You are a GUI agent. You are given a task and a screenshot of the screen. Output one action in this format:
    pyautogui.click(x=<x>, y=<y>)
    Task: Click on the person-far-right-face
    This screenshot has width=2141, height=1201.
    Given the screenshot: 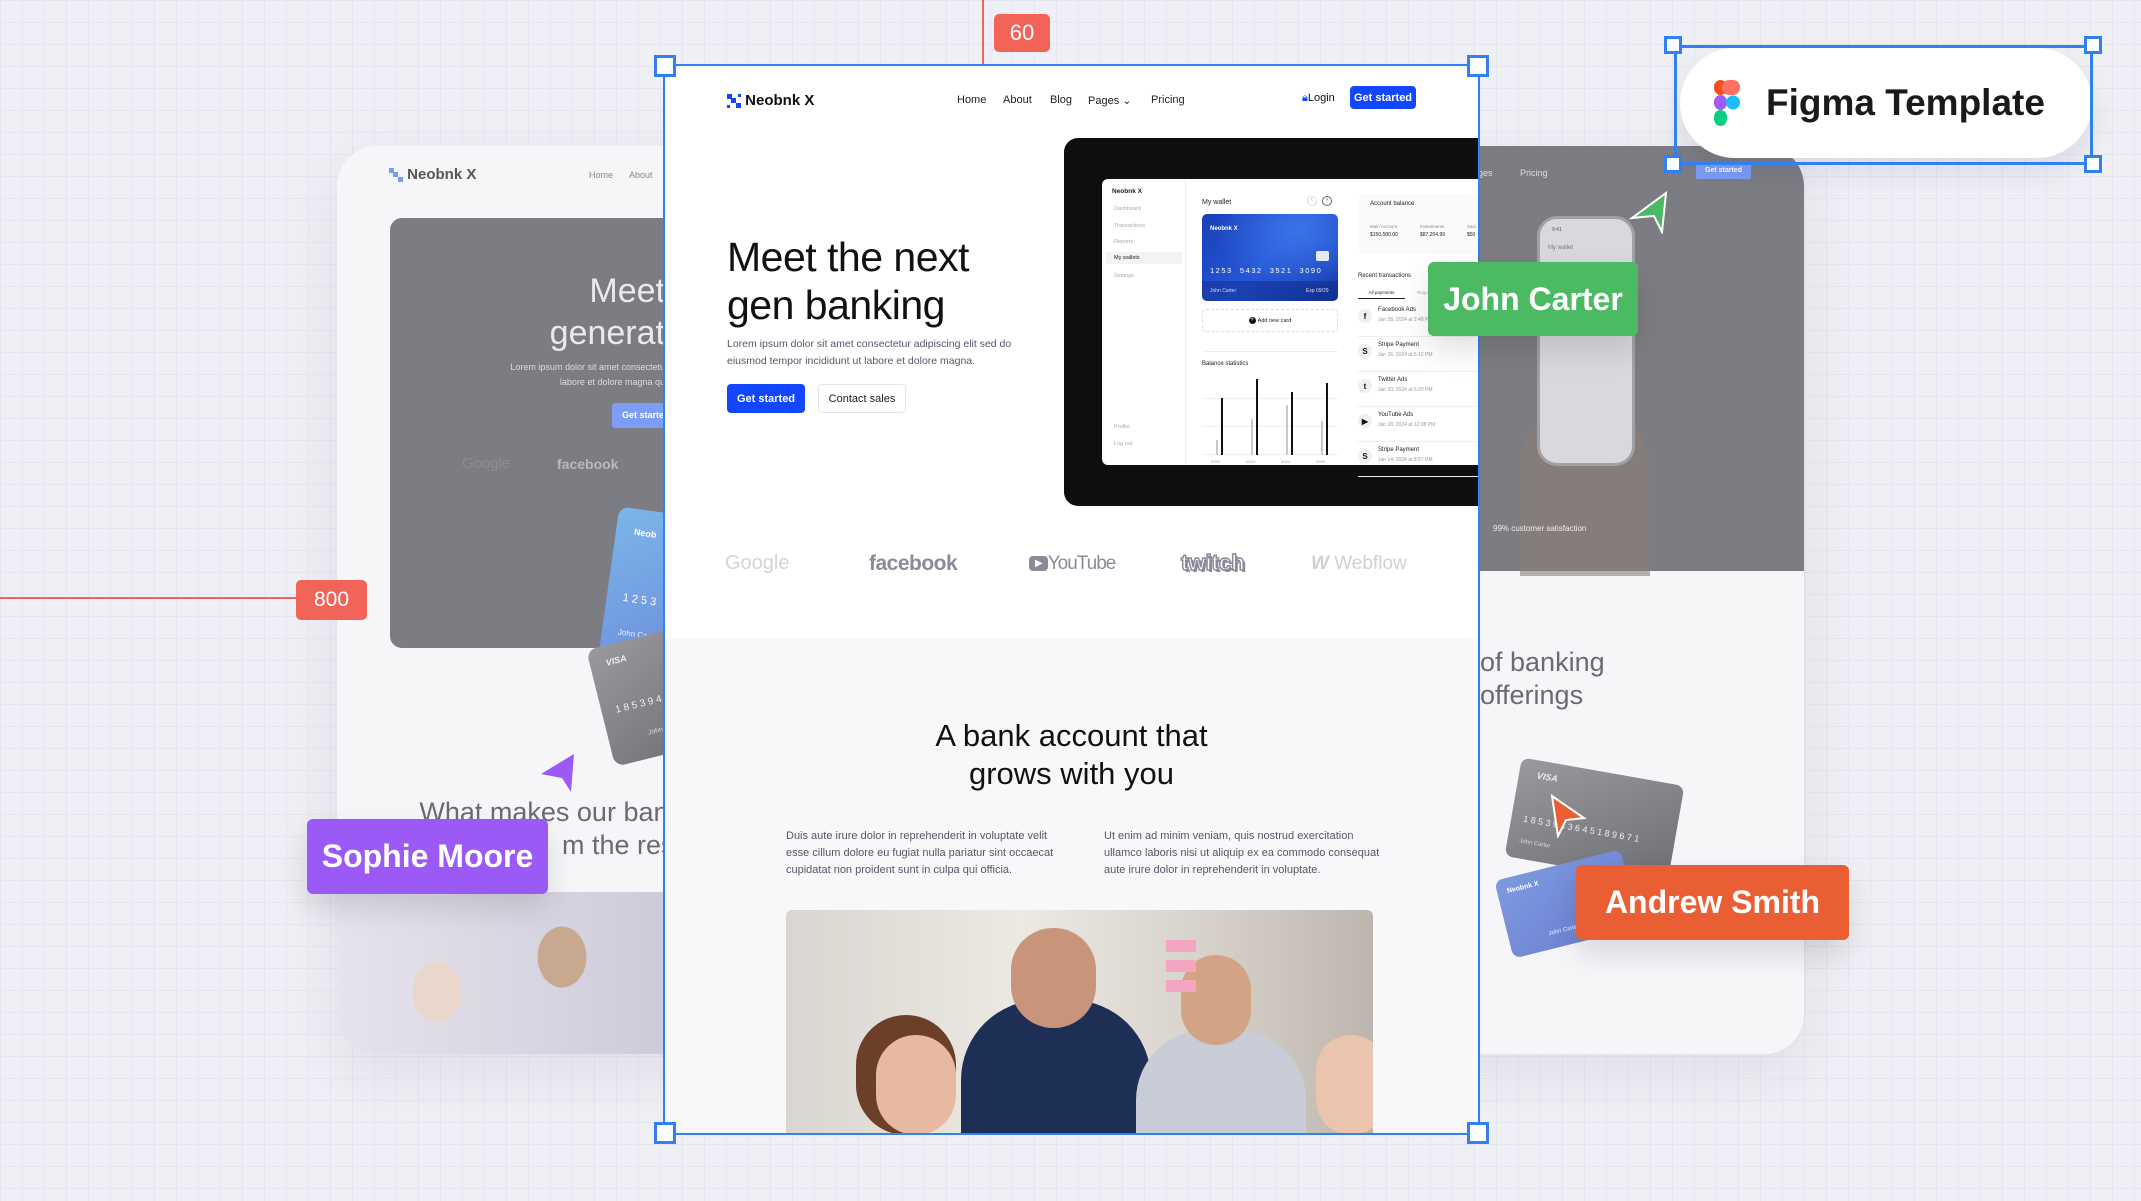 What is the action you would take?
    pyautogui.click(x=1344, y=1084)
    